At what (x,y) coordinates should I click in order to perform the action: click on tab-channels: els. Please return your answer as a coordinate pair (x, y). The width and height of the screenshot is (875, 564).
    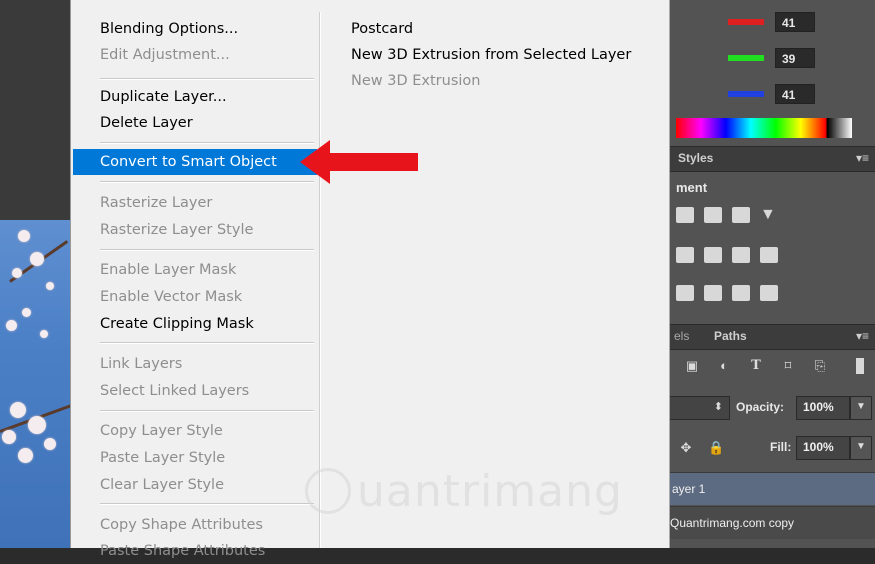
    Looking at the image, I should click on (681, 336).